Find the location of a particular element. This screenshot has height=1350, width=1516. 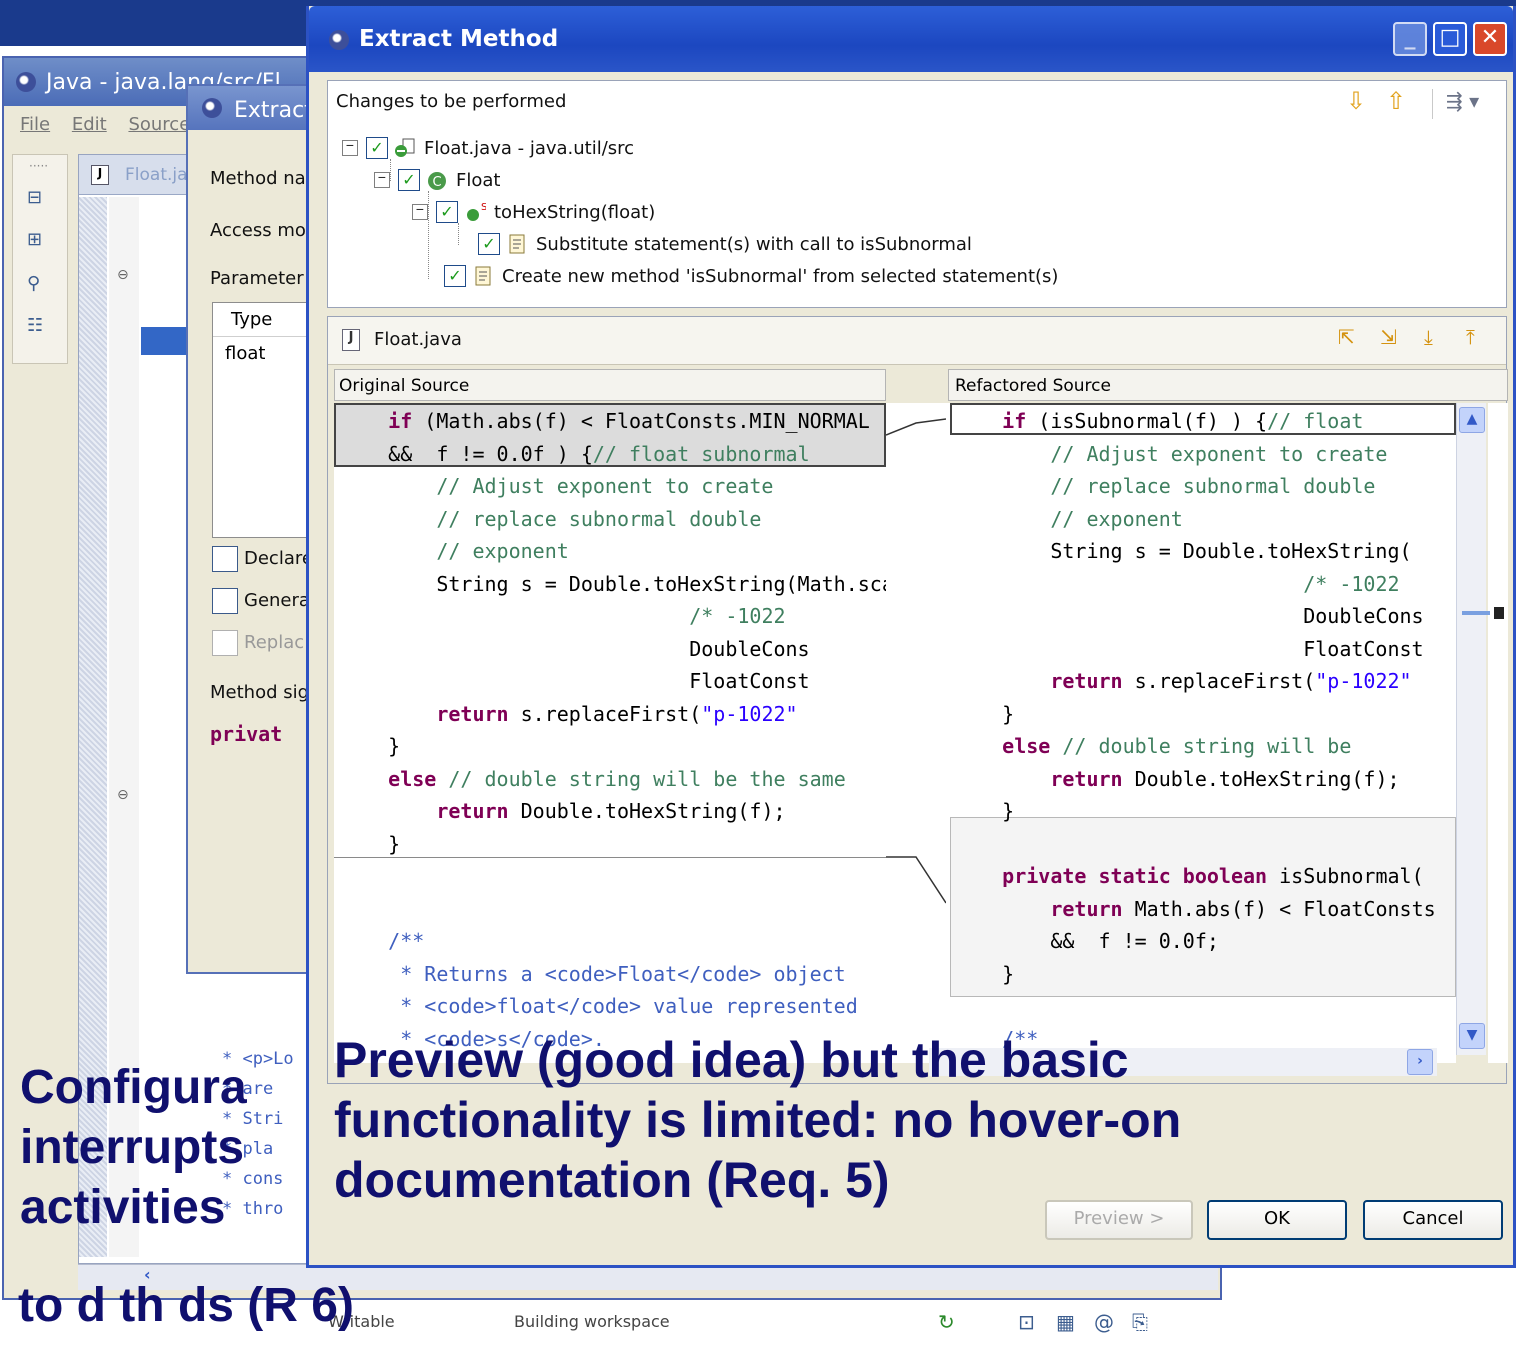

generate-label: Genera is located at coordinates (277, 600).